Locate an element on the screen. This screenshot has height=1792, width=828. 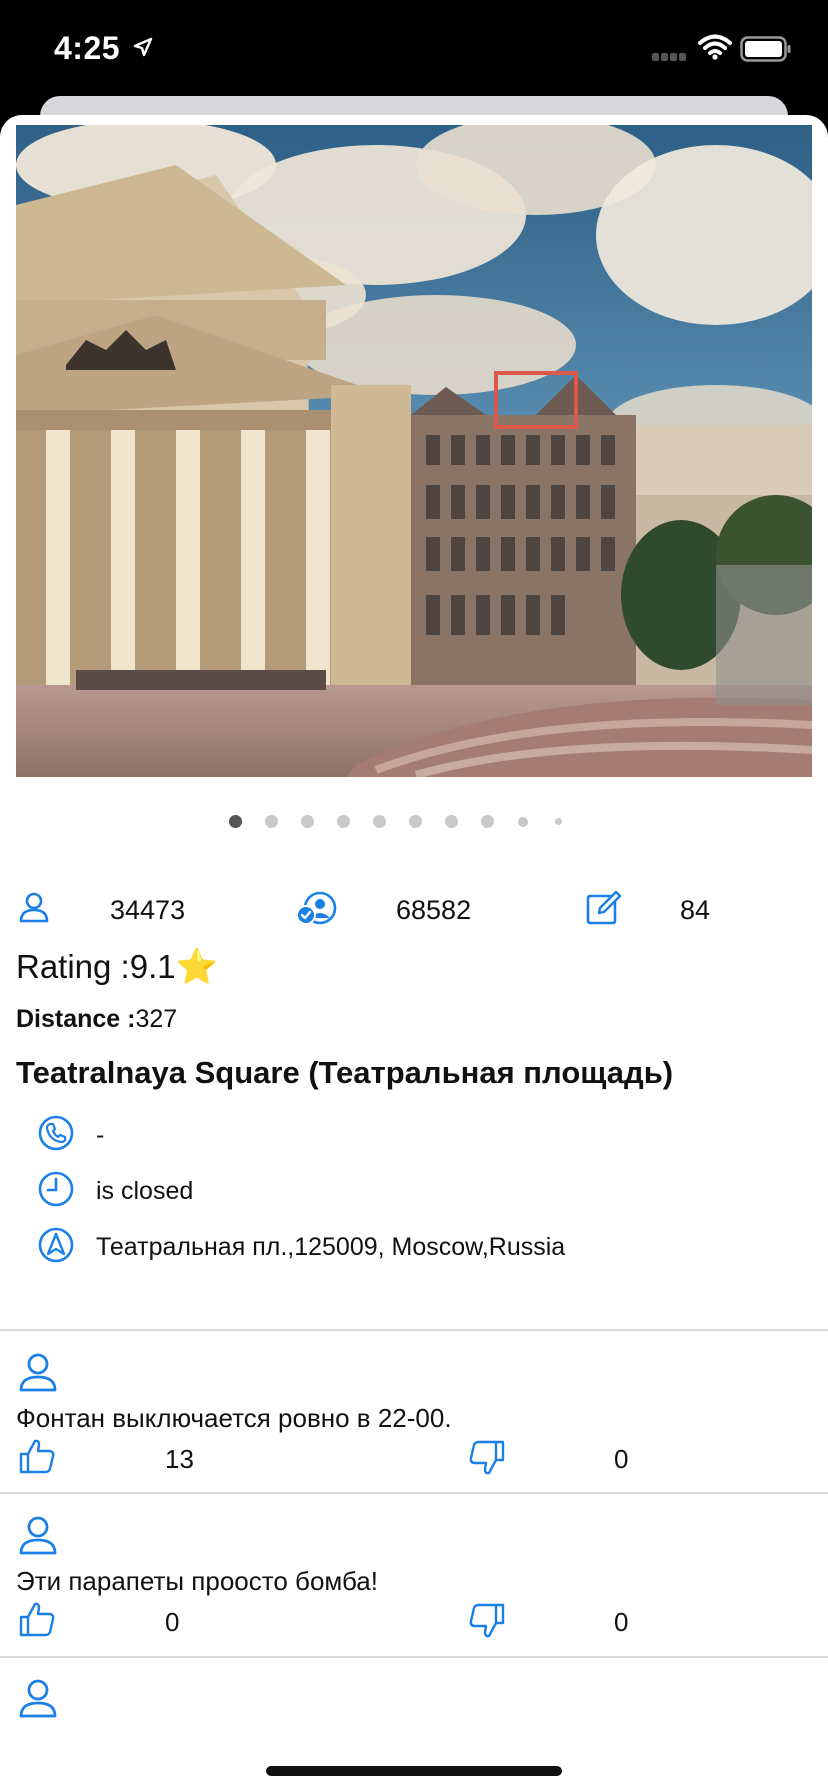
home-indicator is located at coordinates (414, 1771).